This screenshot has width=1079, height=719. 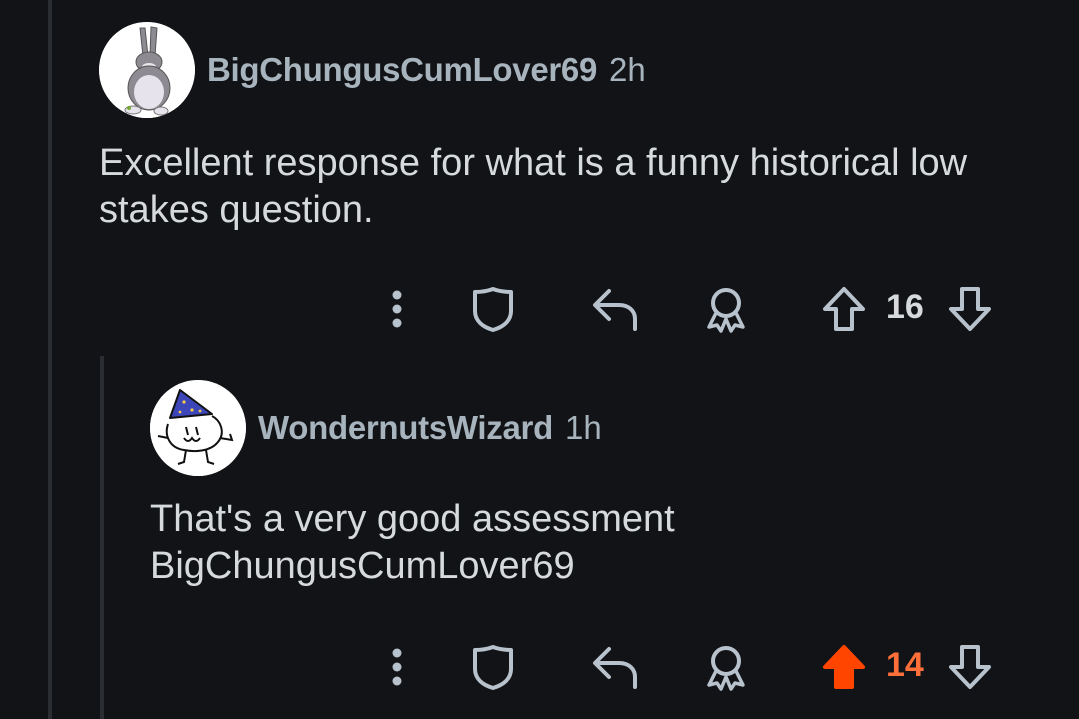 What do you see at coordinates (905, 665) in the screenshot?
I see `vote-count: 14` at bounding box center [905, 665].